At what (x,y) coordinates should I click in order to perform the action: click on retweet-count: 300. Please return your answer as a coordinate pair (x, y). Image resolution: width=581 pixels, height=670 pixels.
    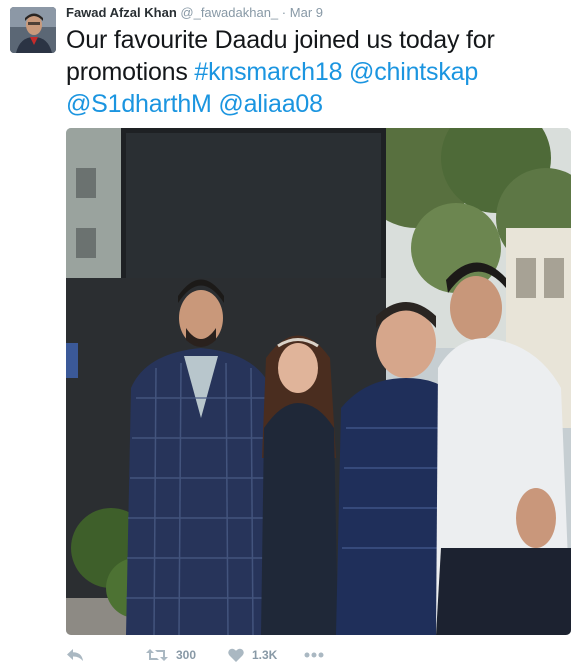
    Looking at the image, I should click on (186, 655).